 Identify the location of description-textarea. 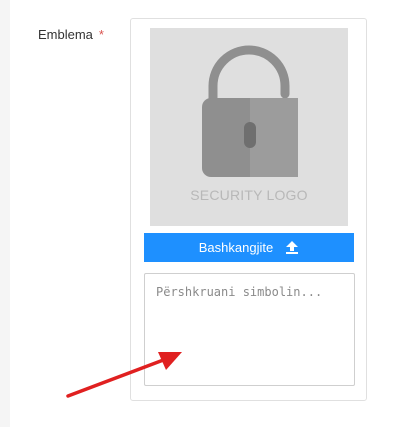
(249, 329).